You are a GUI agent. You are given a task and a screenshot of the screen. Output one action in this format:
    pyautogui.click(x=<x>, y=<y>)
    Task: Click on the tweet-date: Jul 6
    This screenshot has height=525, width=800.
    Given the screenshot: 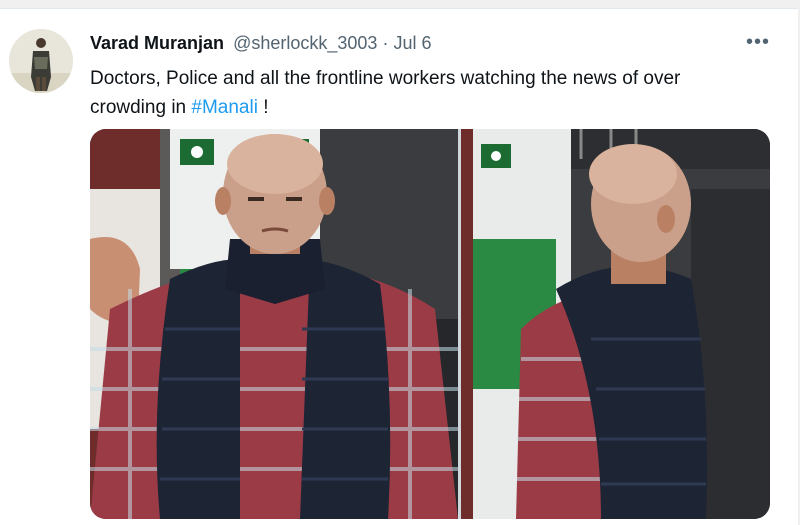 What is the action you would take?
    pyautogui.click(x=412, y=43)
    